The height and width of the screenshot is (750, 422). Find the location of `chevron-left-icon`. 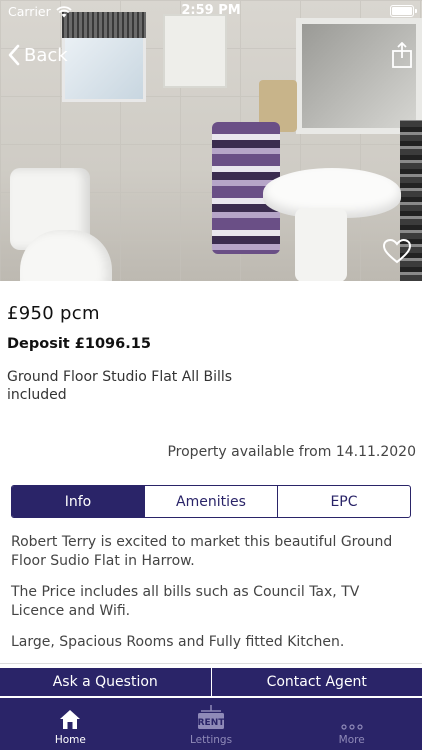

chevron-left-icon is located at coordinates (14, 55).